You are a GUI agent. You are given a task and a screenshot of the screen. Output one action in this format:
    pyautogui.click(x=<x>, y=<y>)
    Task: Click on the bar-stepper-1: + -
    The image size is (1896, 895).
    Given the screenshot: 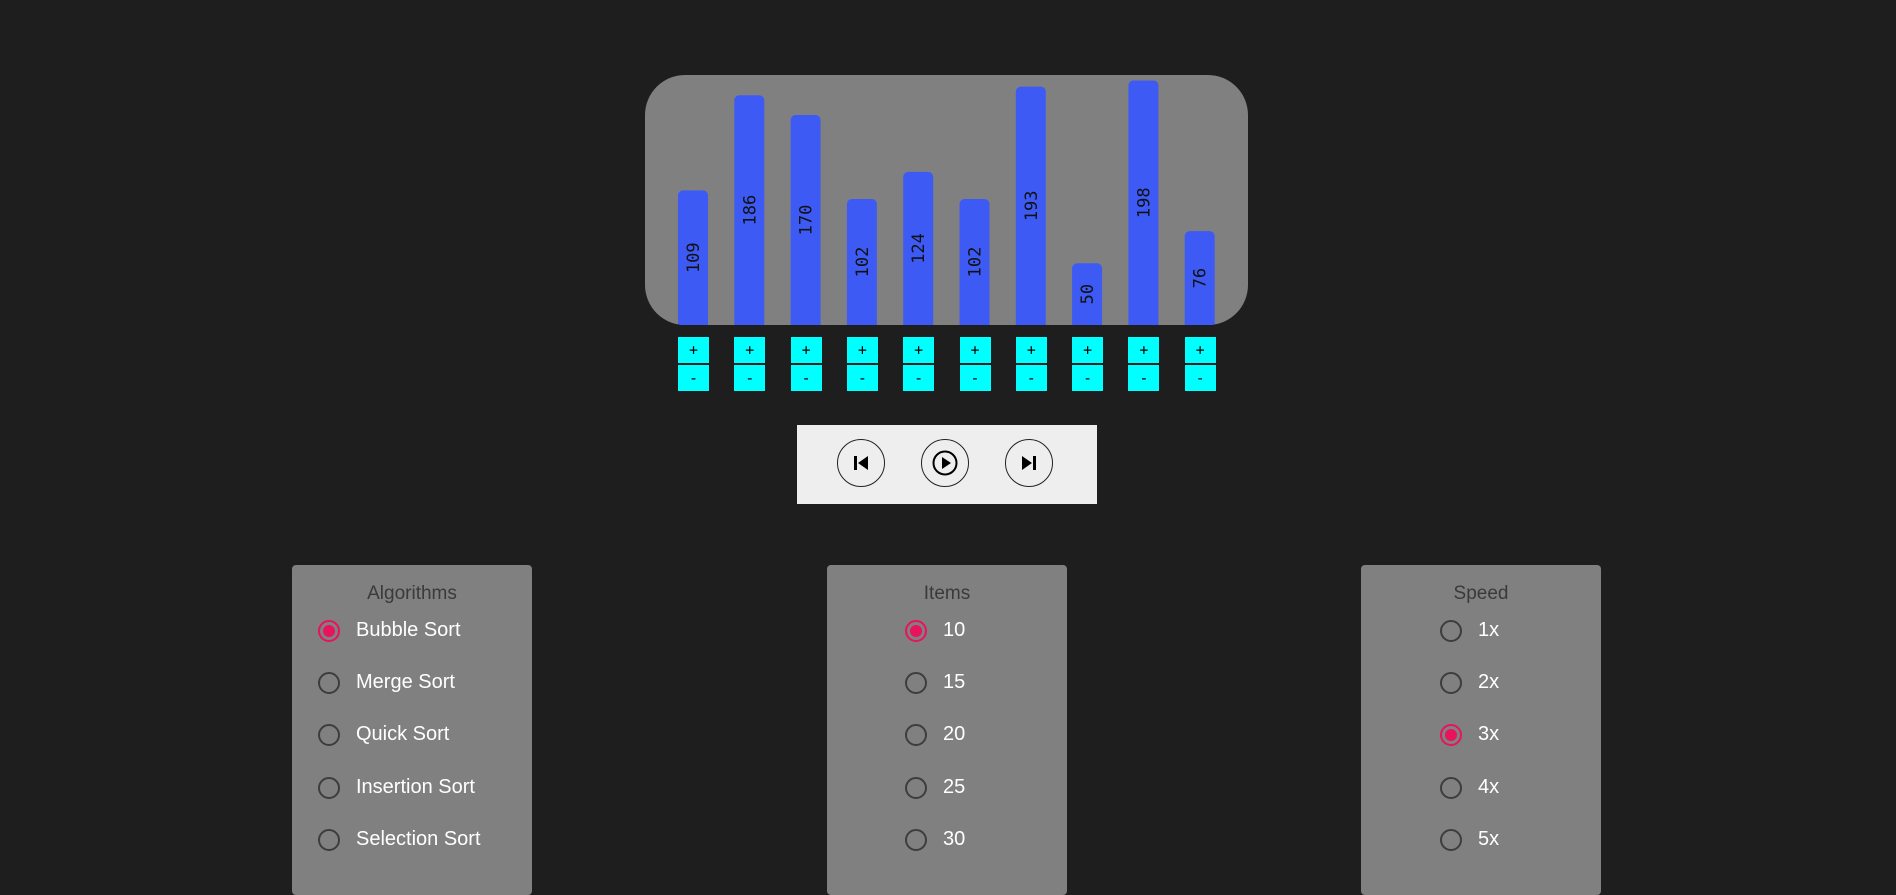 What is the action you would take?
    pyautogui.click(x=693, y=364)
    